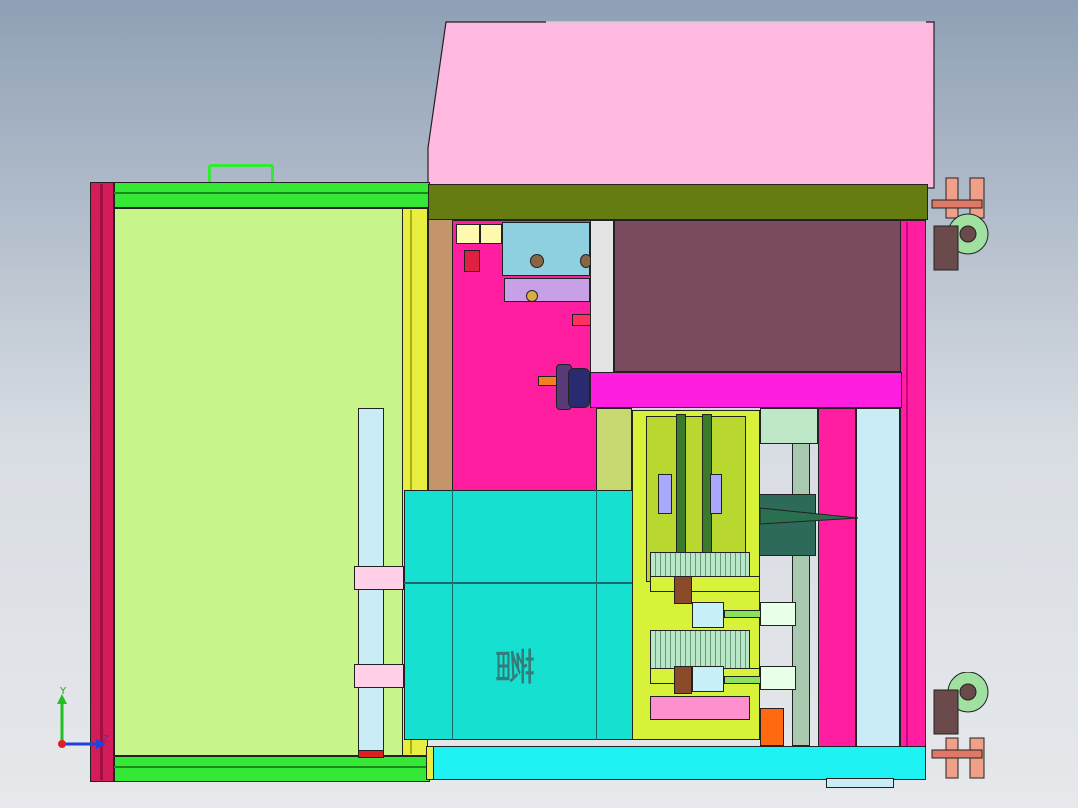 The image size is (1078, 808). I want to click on right-lower-light-panel, so click(878, 578).